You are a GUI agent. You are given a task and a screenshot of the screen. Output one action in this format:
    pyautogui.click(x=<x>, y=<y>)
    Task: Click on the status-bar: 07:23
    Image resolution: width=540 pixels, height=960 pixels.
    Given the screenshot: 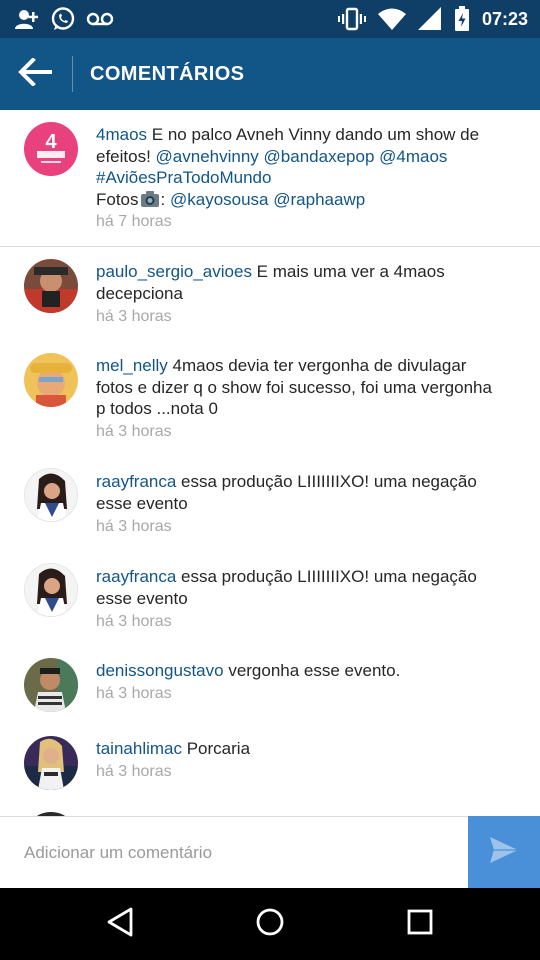 What is the action you would take?
    pyautogui.click(x=270, y=19)
    